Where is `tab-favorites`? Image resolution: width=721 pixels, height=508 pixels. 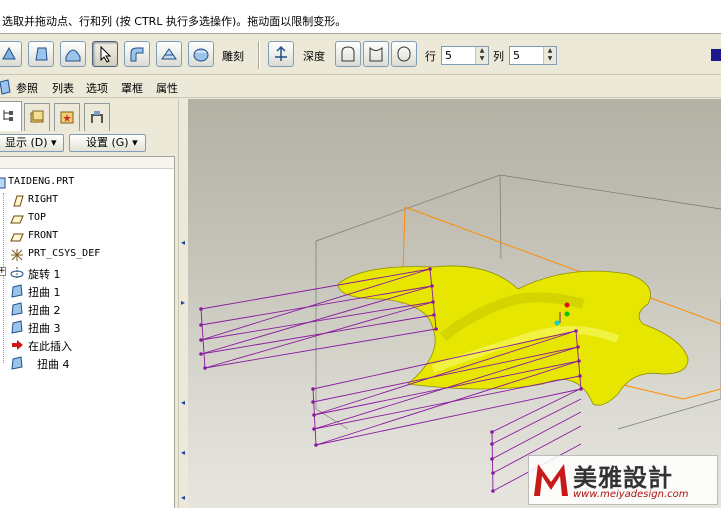
tab-favorites is located at coordinates (67, 117).